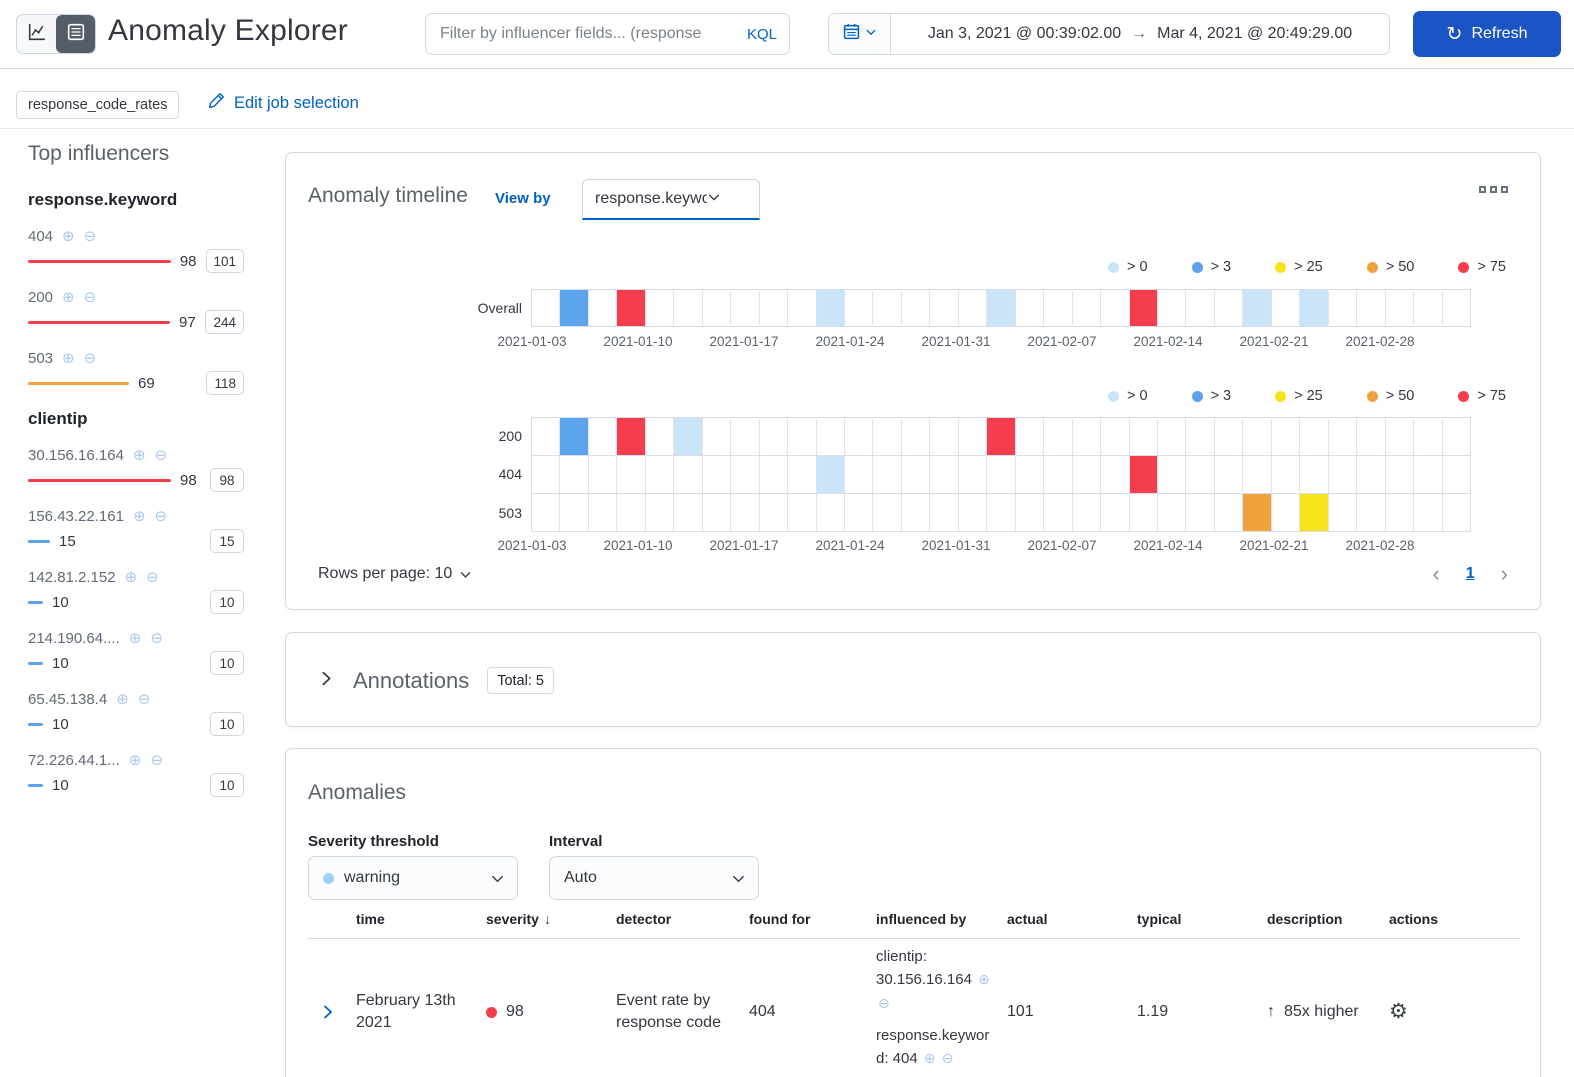 Image resolution: width=1574 pixels, height=1077 pixels. I want to click on rows-per-page-button: Rows per page: 10, so click(395, 574).